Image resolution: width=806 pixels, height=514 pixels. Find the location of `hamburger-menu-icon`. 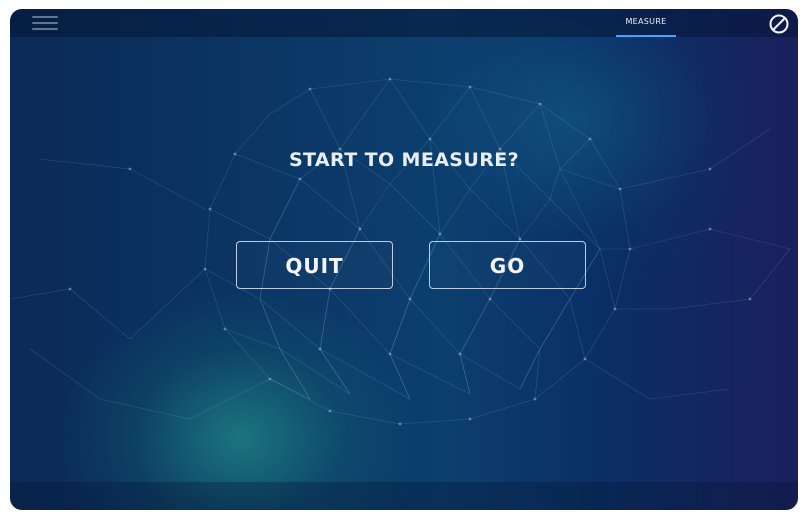

hamburger-menu-icon is located at coordinates (46, 23).